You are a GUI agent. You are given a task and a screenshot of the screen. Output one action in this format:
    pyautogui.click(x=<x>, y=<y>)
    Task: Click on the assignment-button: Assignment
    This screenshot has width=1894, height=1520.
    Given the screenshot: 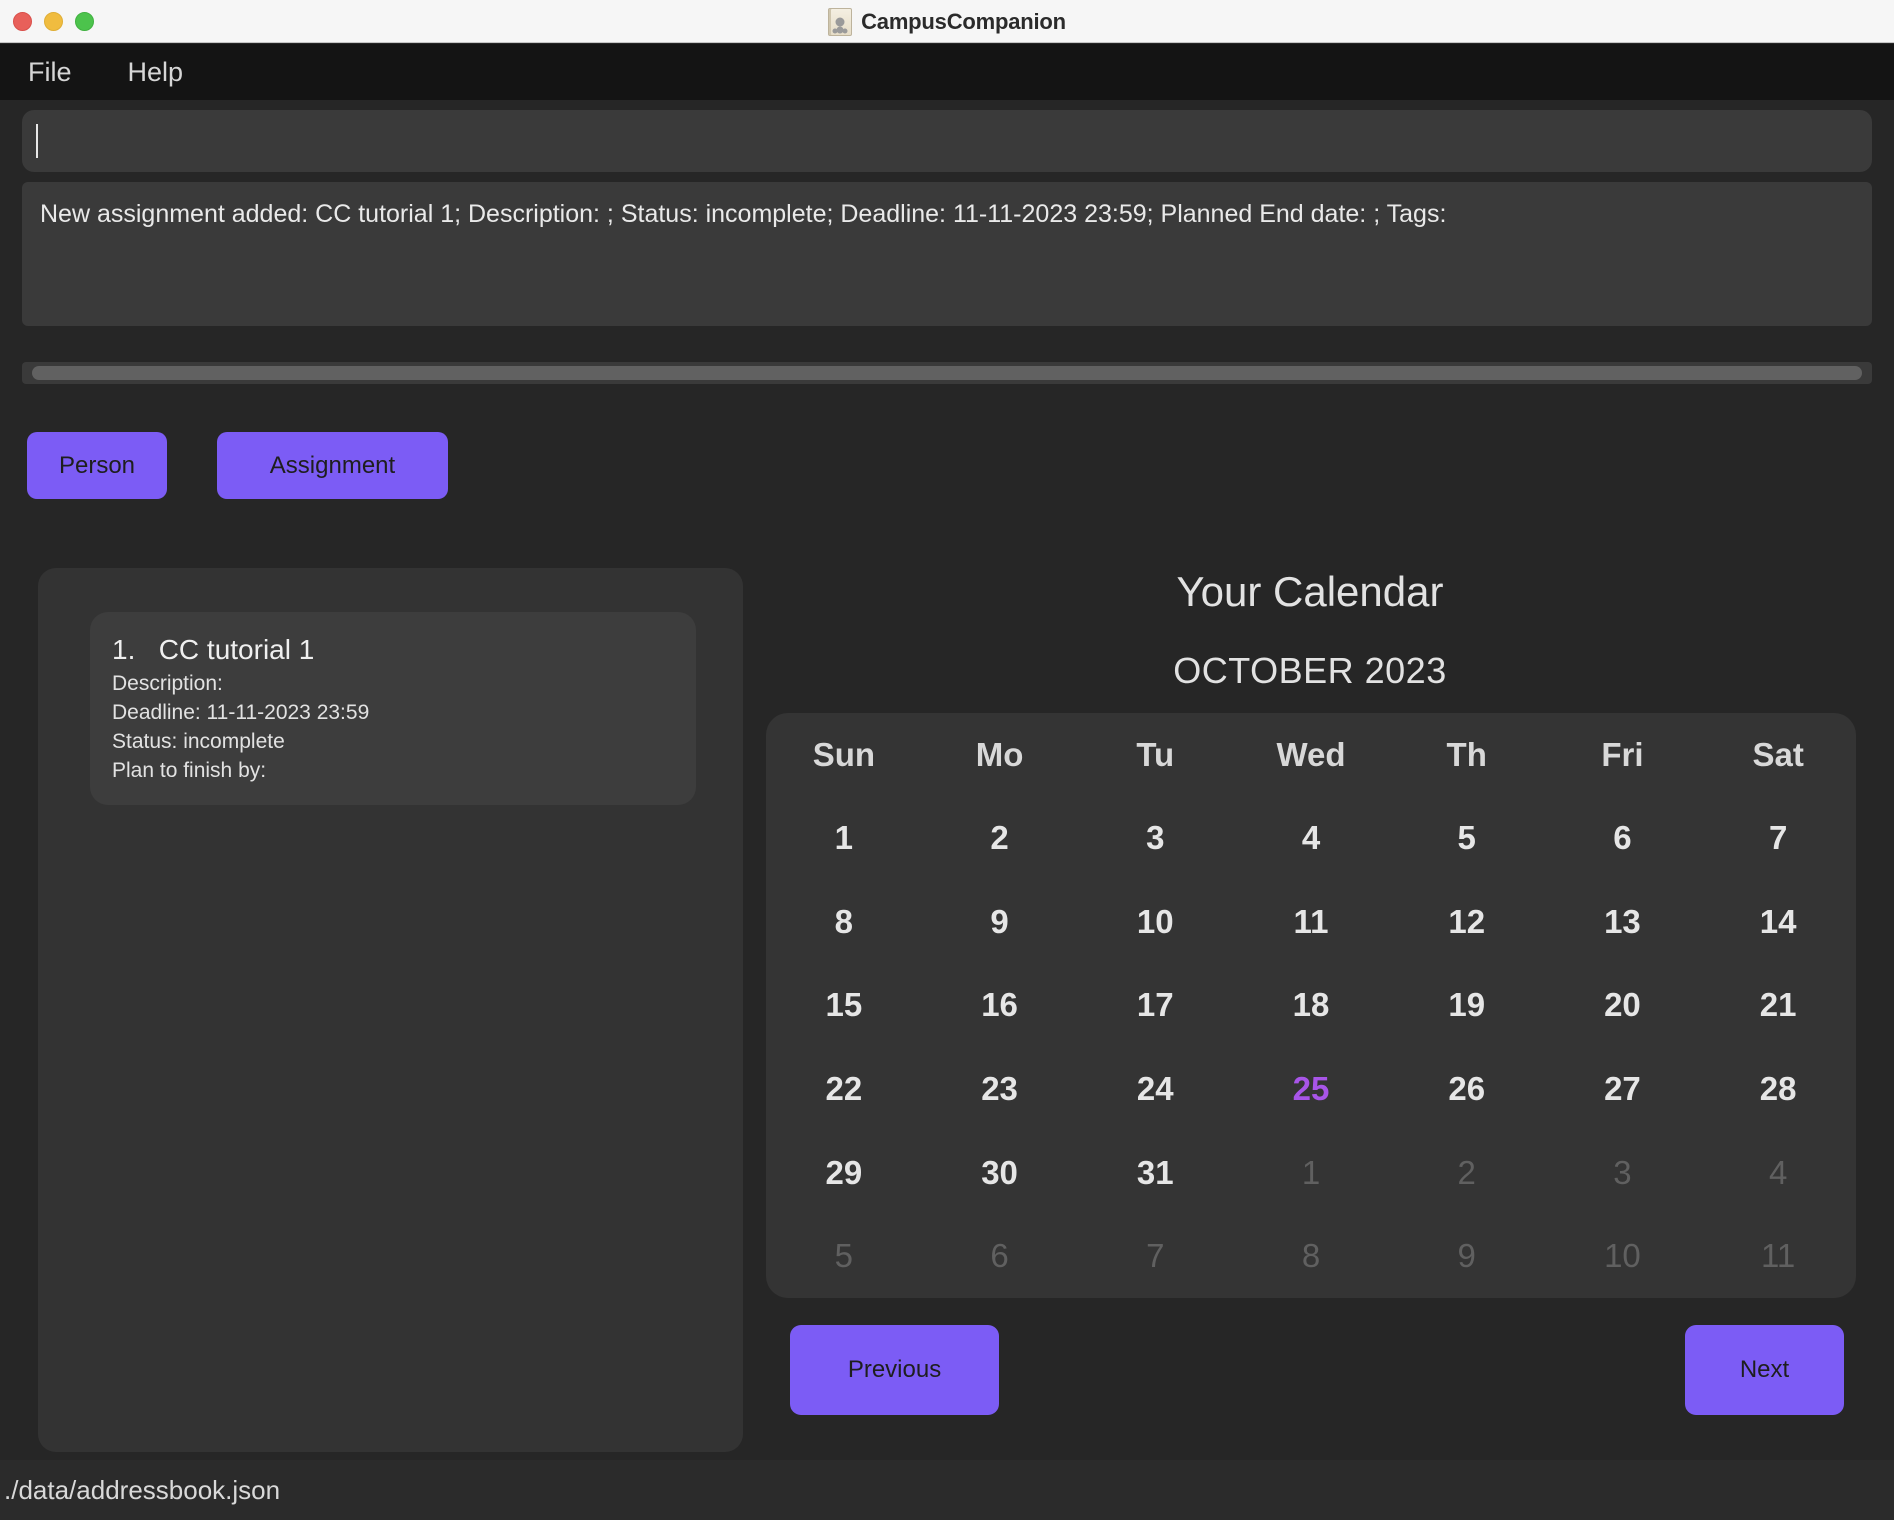 What is the action you would take?
    pyautogui.click(x=332, y=465)
    